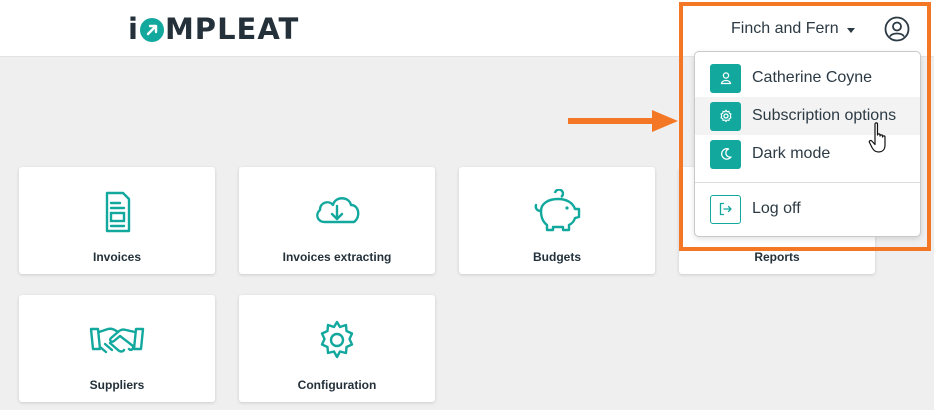 The width and height of the screenshot is (934, 410). What do you see at coordinates (557, 212) in the screenshot?
I see `piggy-bank-icon` at bounding box center [557, 212].